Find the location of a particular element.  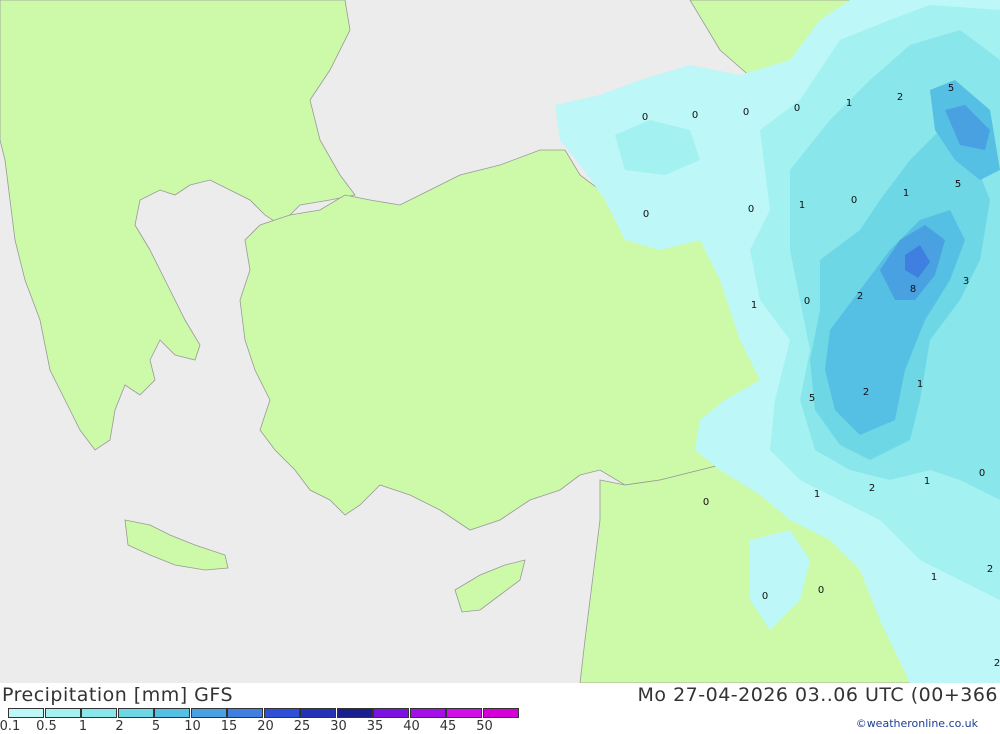

legend-tick-label: 0.5 is located at coordinates (46, 726).